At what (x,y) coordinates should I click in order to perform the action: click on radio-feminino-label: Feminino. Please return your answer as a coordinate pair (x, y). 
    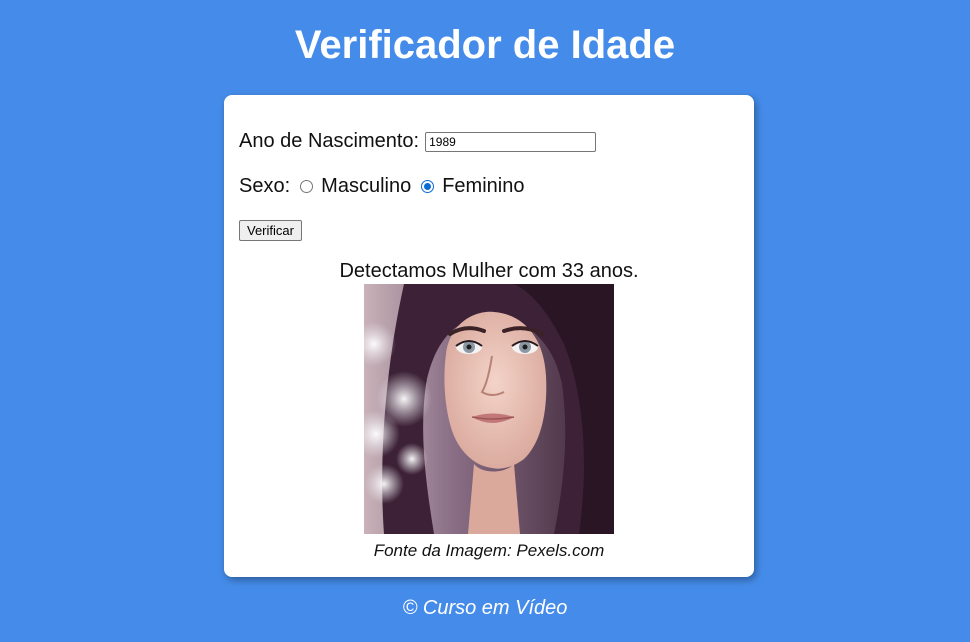
    Looking at the image, I should click on (483, 186).